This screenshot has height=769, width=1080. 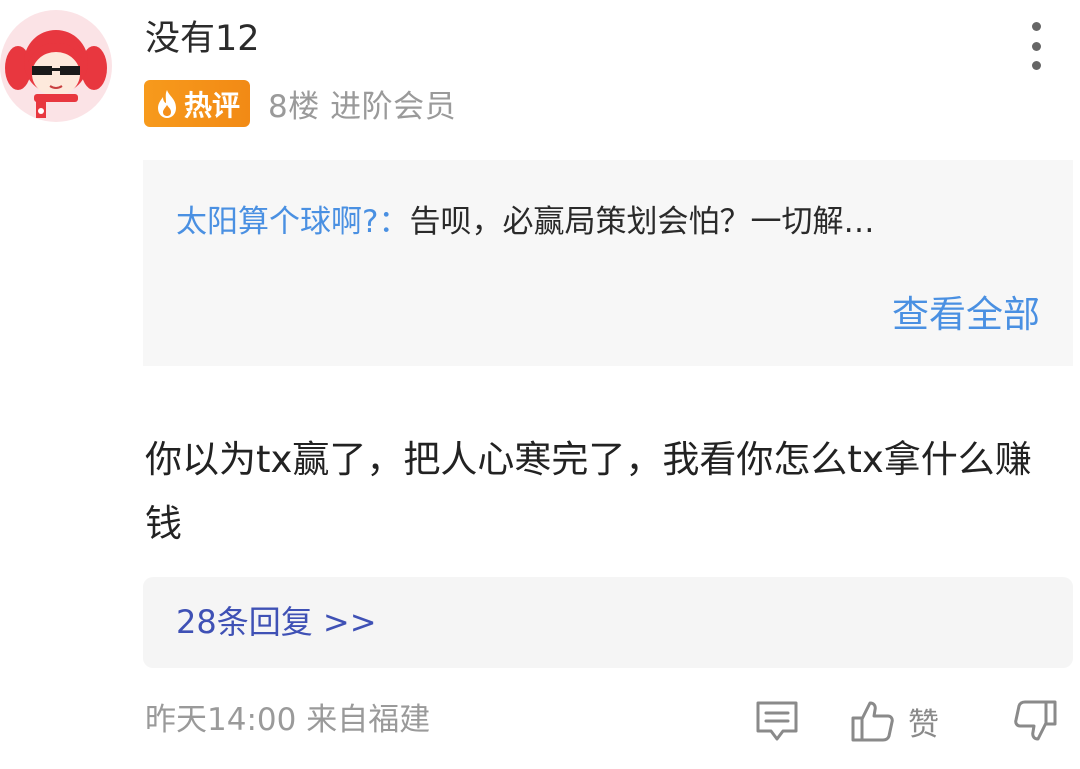 I want to click on hot-comment-badge: 热评, so click(x=197, y=103).